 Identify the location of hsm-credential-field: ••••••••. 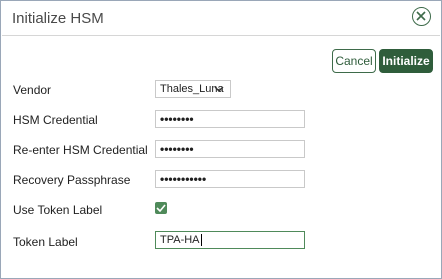
(230, 119).